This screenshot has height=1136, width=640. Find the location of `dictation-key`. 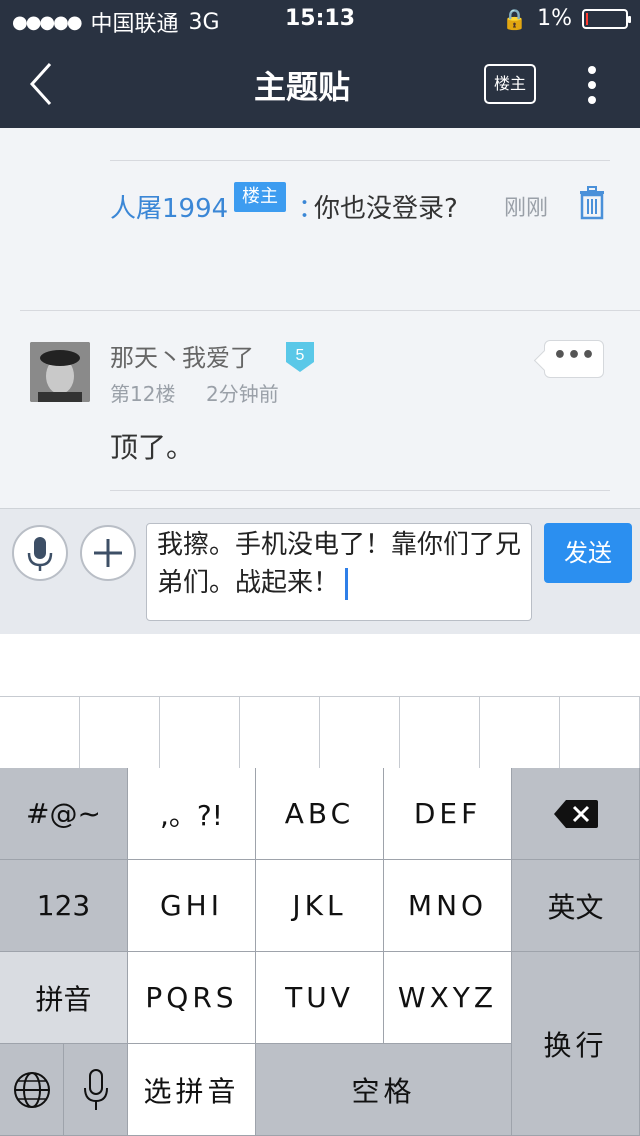

dictation-key is located at coordinates (96, 1090).